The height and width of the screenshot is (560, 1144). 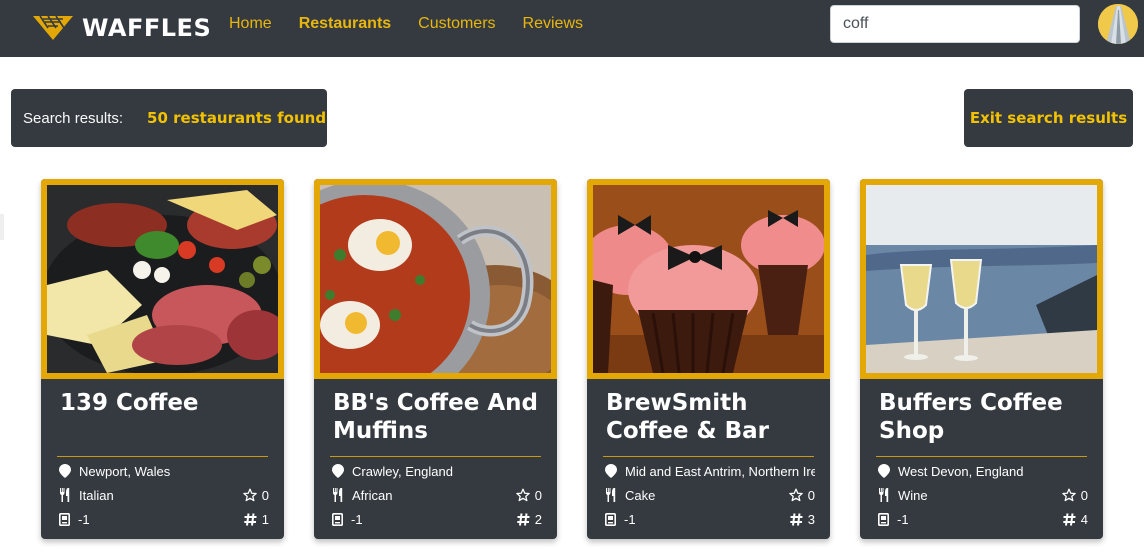 What do you see at coordinates (125, 471) in the screenshot?
I see `restaurant-location: Newport, Wales` at bounding box center [125, 471].